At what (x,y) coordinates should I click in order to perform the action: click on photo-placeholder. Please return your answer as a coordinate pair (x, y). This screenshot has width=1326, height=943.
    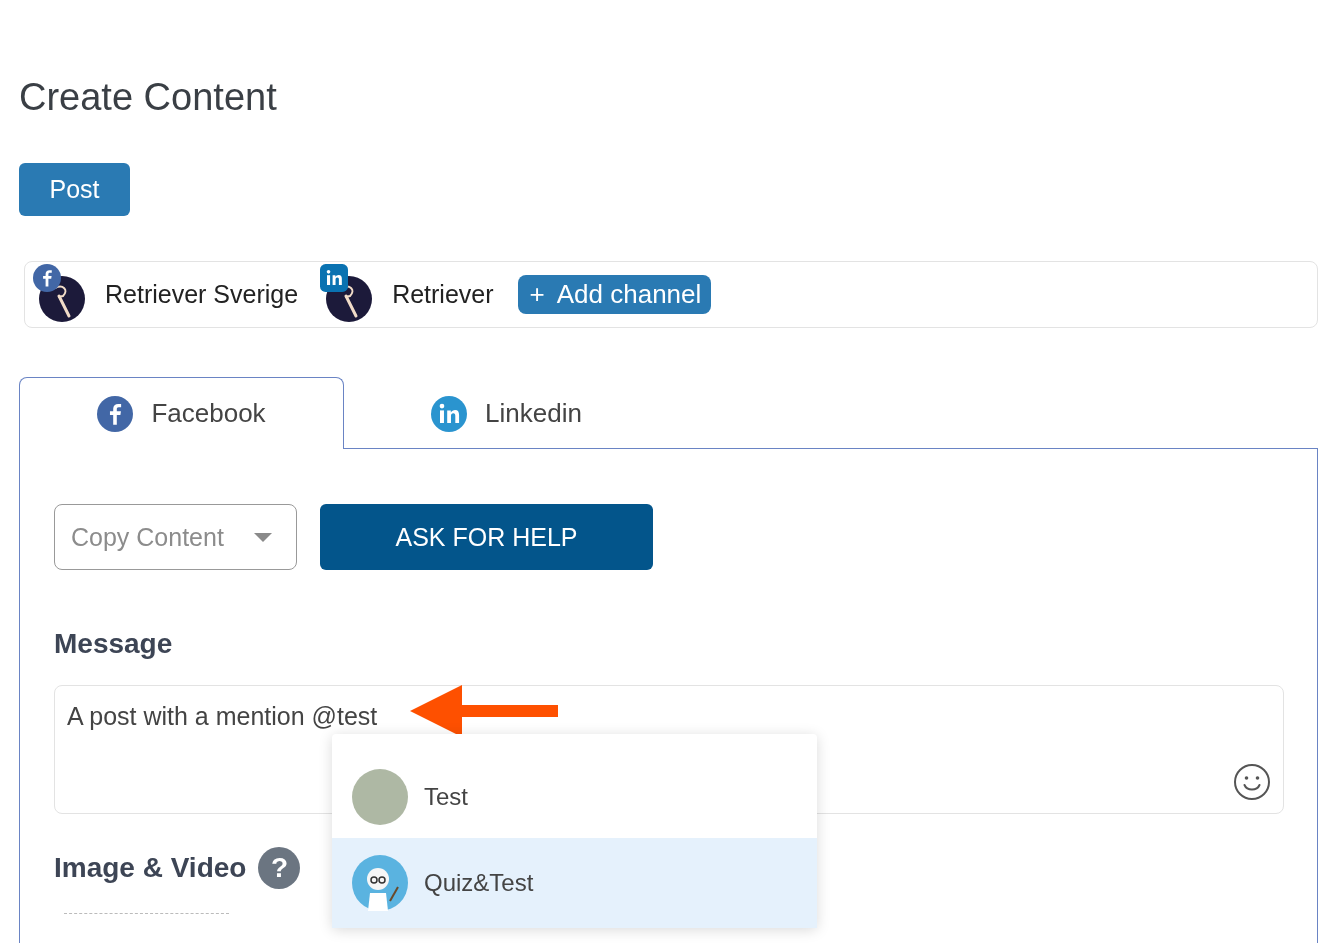
    Looking at the image, I should click on (380, 797).